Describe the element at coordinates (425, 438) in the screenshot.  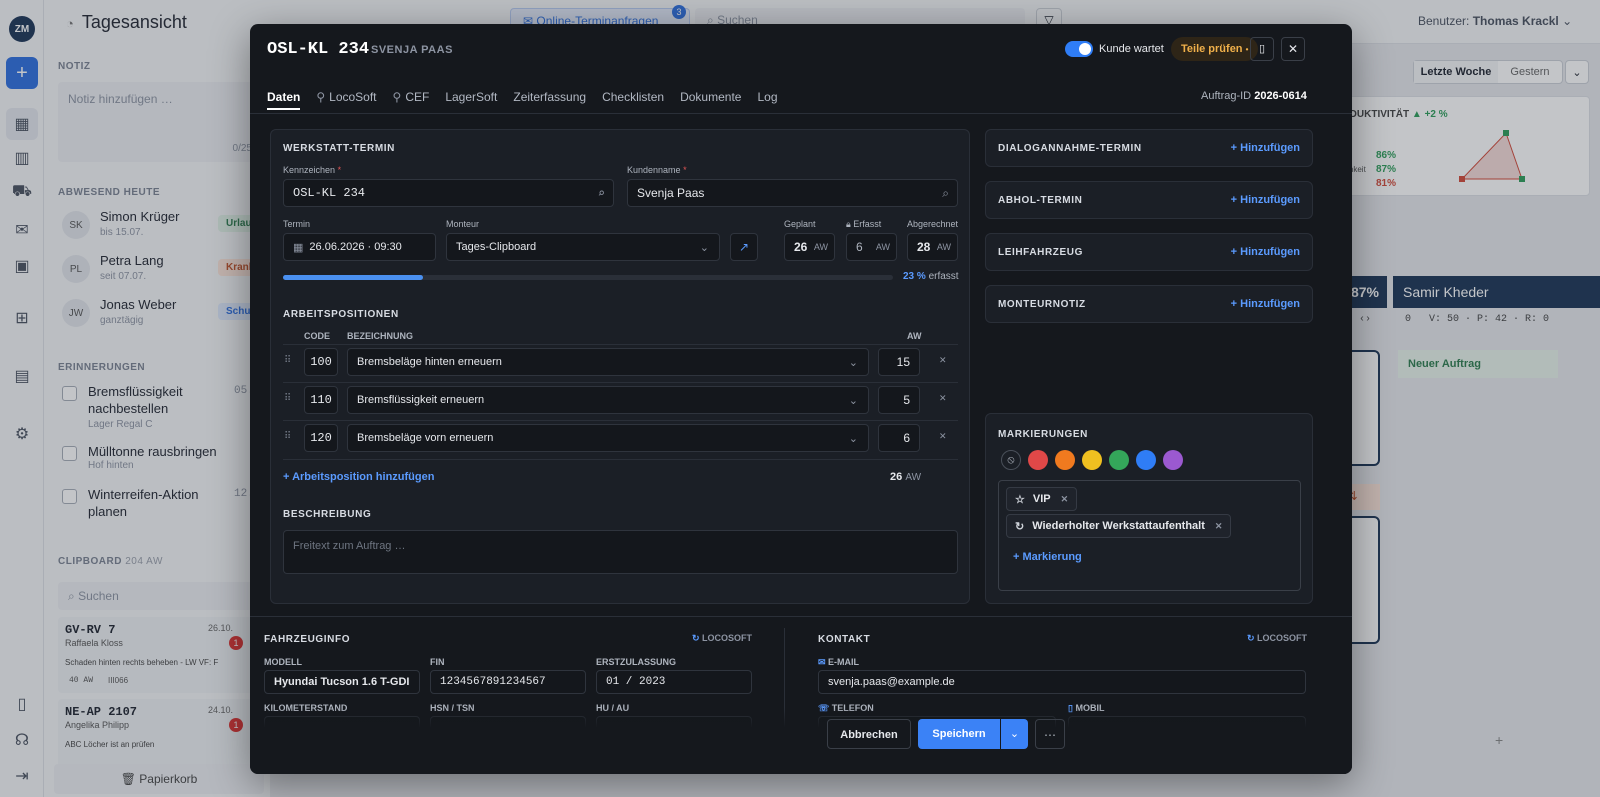
I see `position-name-value: Bremsbeläge vorn erneuern` at that location.